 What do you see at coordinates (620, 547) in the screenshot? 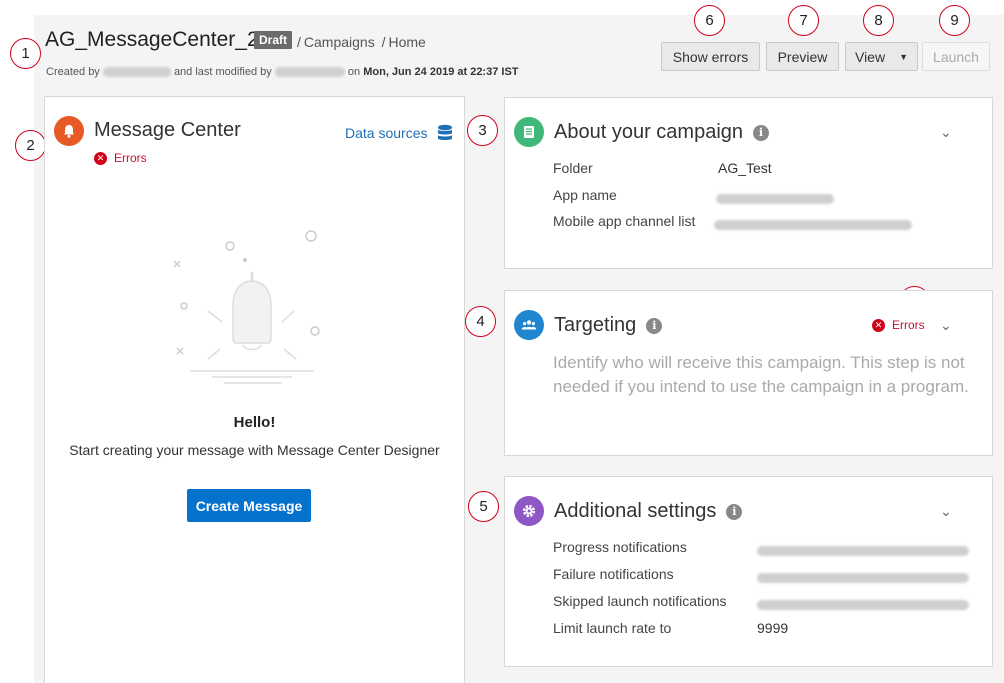
I see `progress-notifications-label: Progress notifications` at bounding box center [620, 547].